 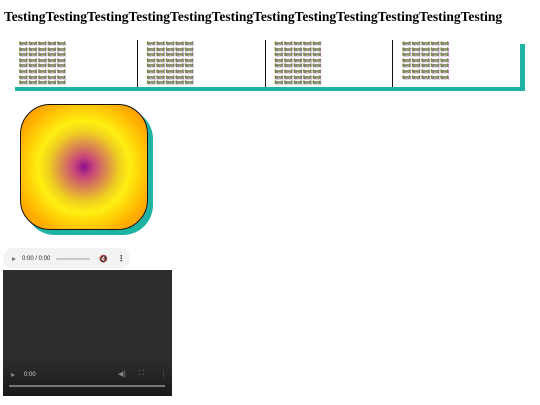 What do you see at coordinates (87, 386) in the screenshot?
I see `video-progress-track` at bounding box center [87, 386].